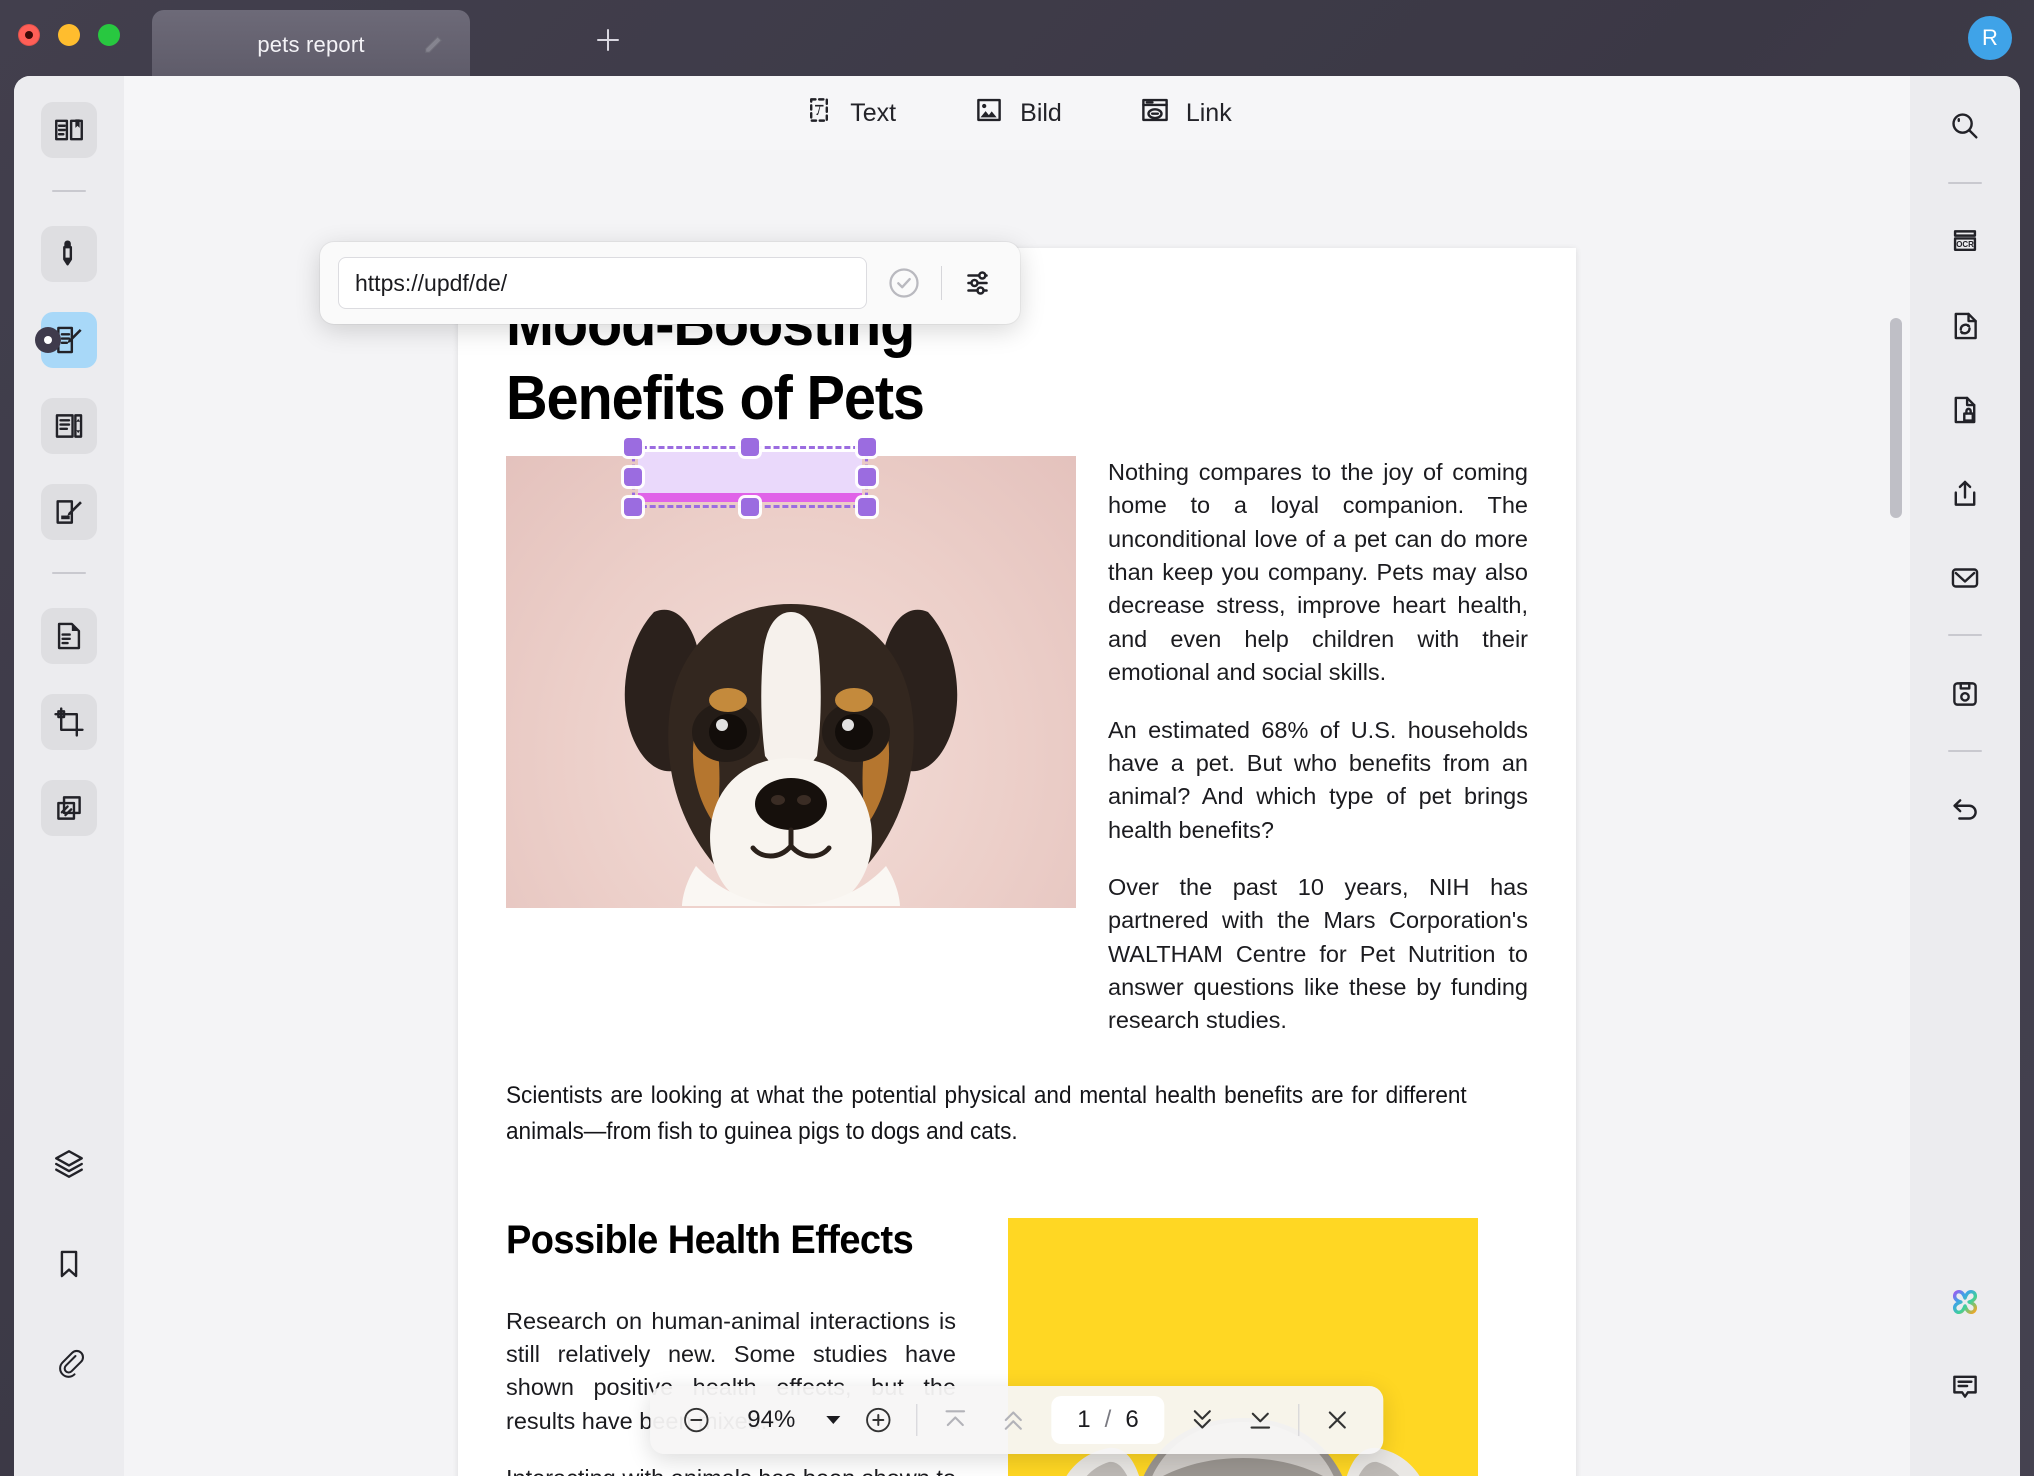 This screenshot has width=2034, height=1476. What do you see at coordinates (1203, 1420) in the screenshot?
I see `next-page-button` at bounding box center [1203, 1420].